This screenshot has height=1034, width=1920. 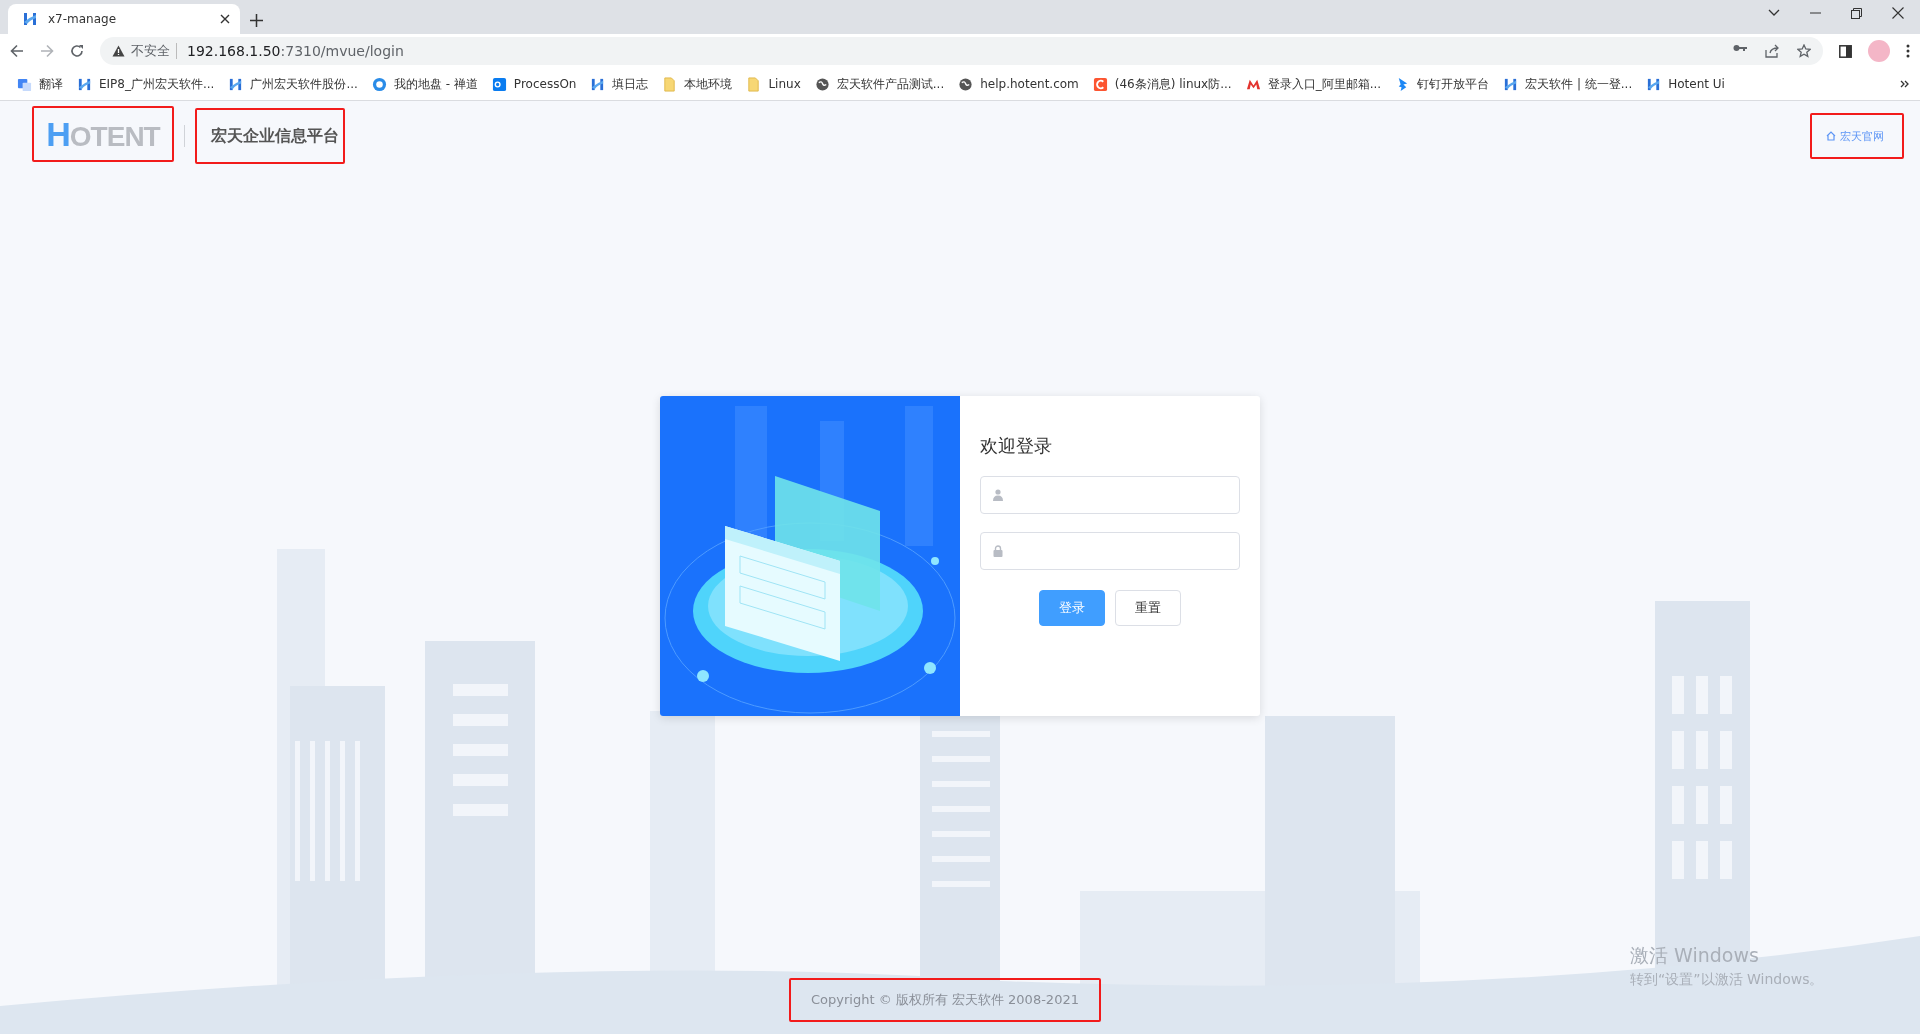 I want to click on key-icon, so click(x=1740, y=48).